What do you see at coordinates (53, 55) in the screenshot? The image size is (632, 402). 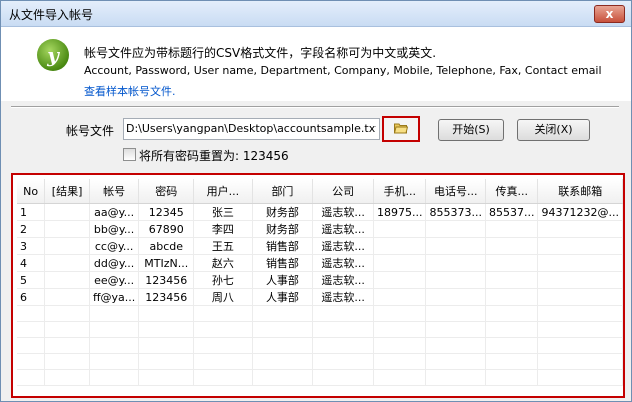 I see `app-logo-icon: y` at bounding box center [53, 55].